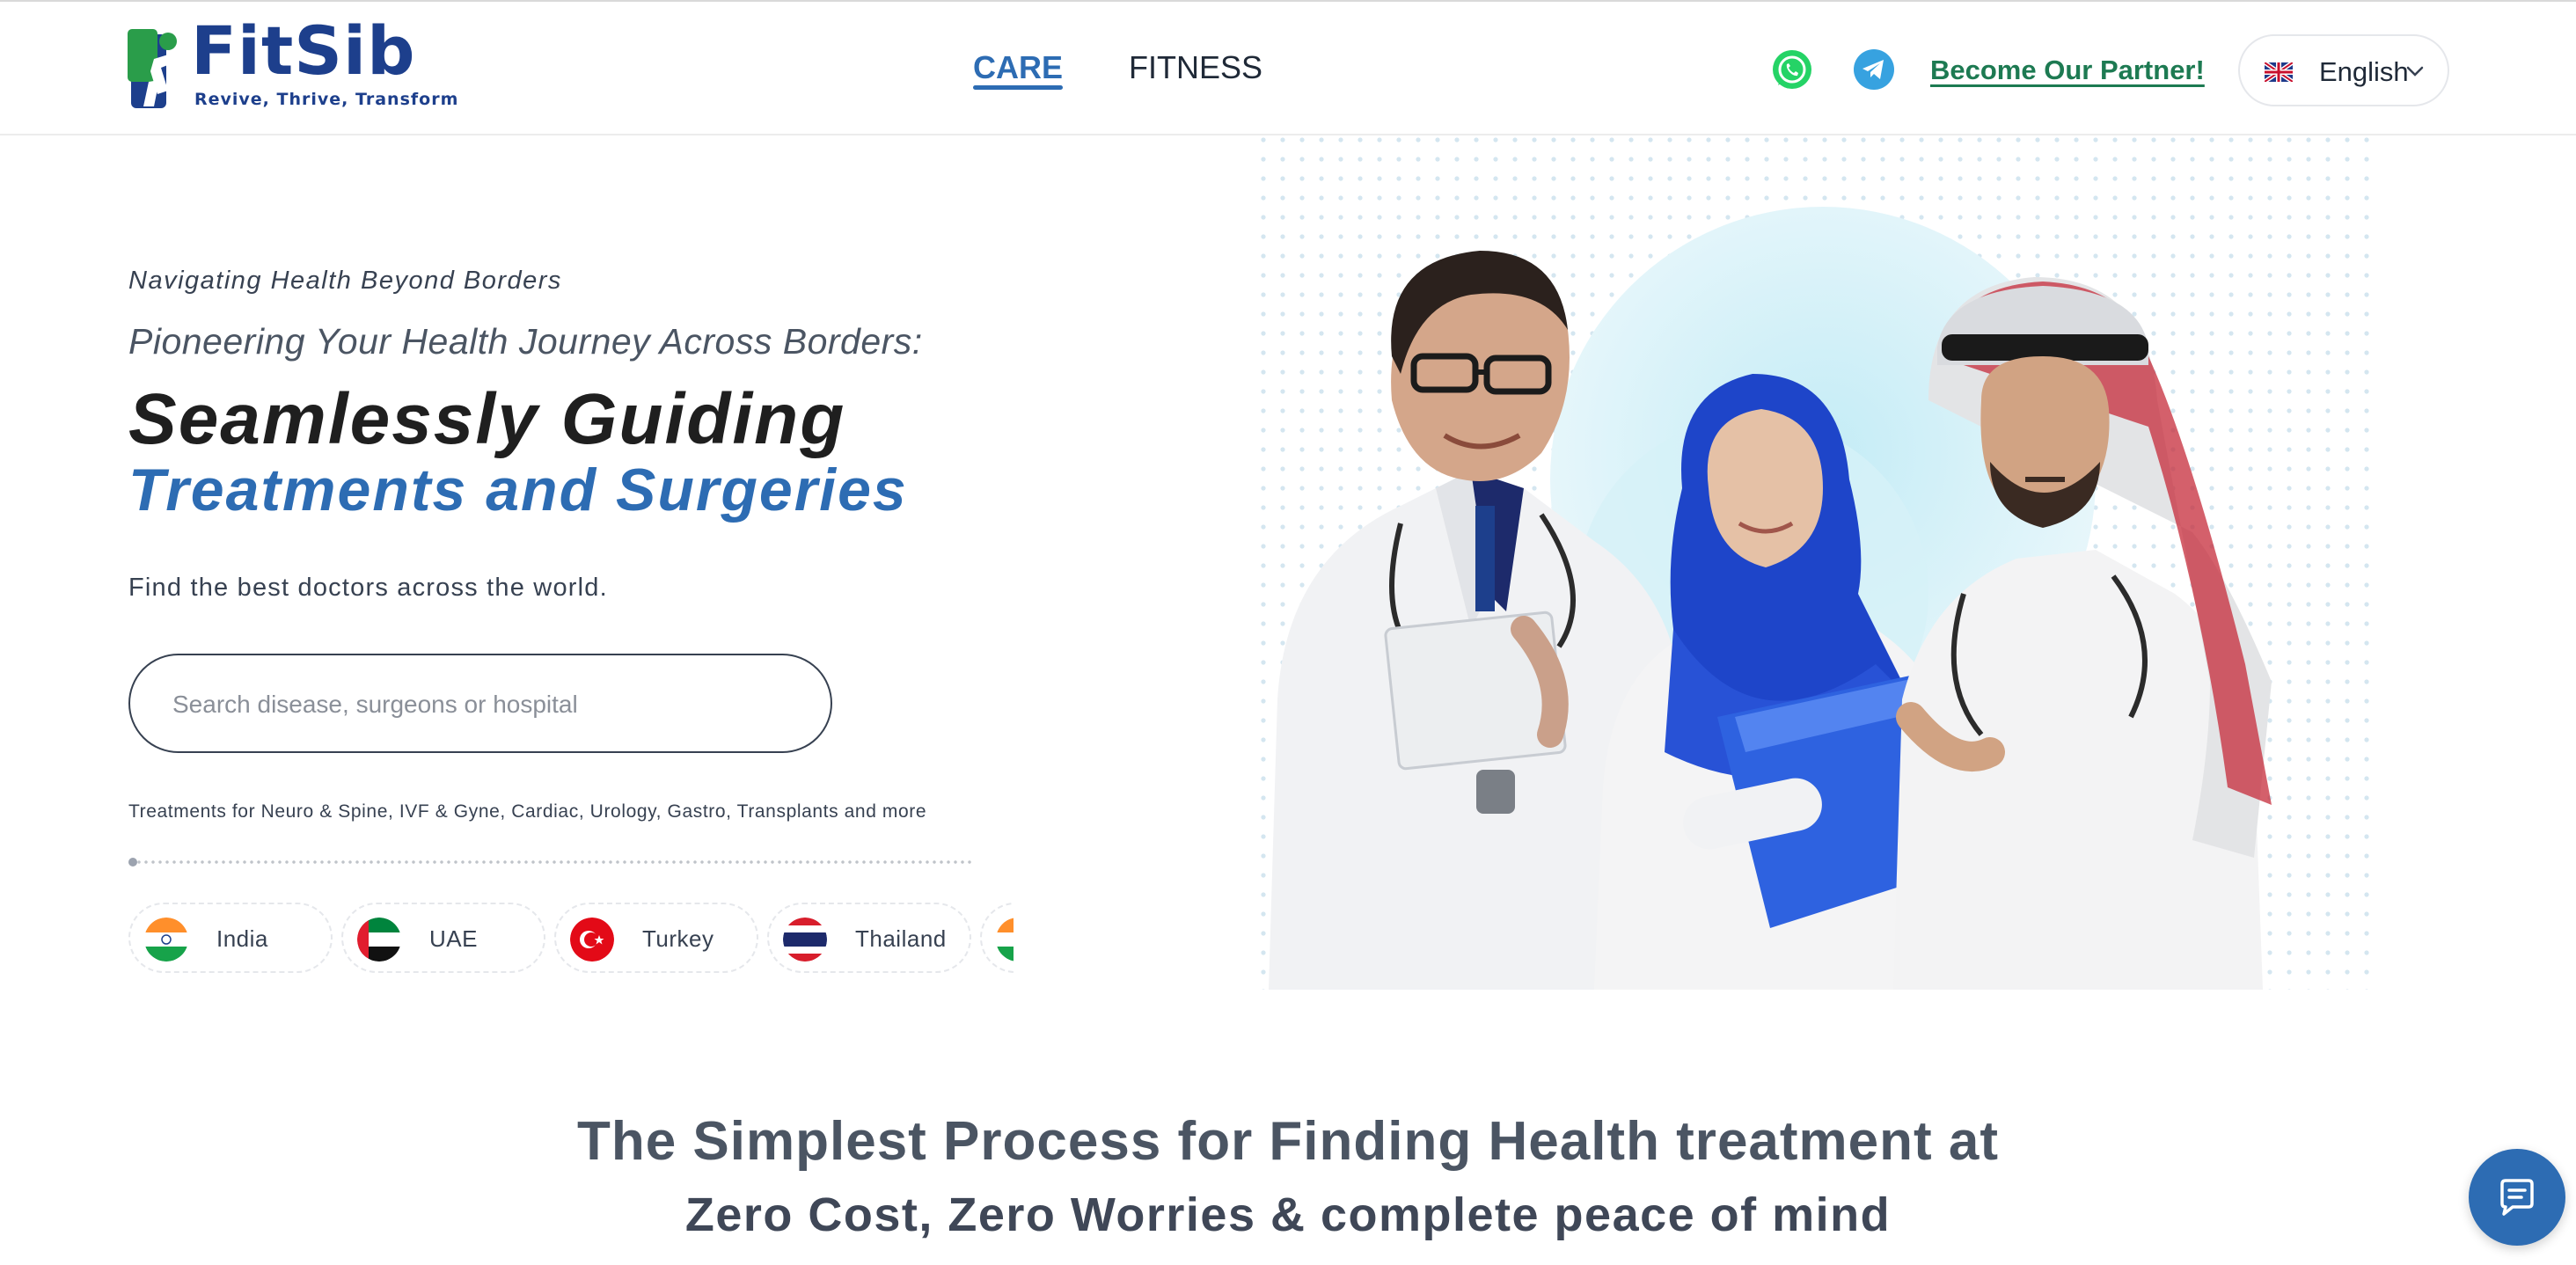 The image size is (2576, 1265). Describe the element at coordinates (453, 938) in the screenshot. I see `country-name: UAE` at that location.